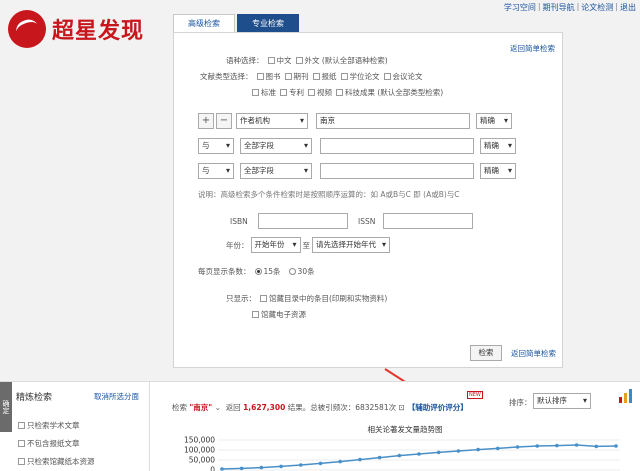 This screenshot has width=640, height=471. Describe the element at coordinates (233, 407) in the screenshot. I see `result-found-label: 返回` at that location.